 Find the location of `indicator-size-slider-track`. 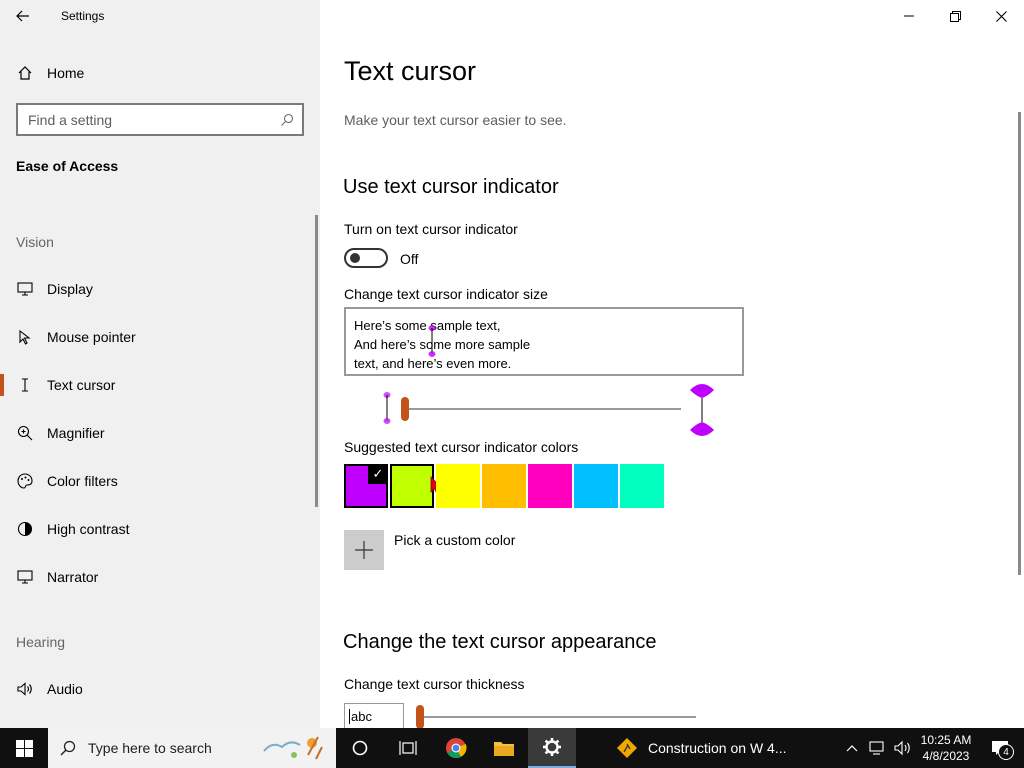

indicator-size-slider-track is located at coordinates (543, 409).